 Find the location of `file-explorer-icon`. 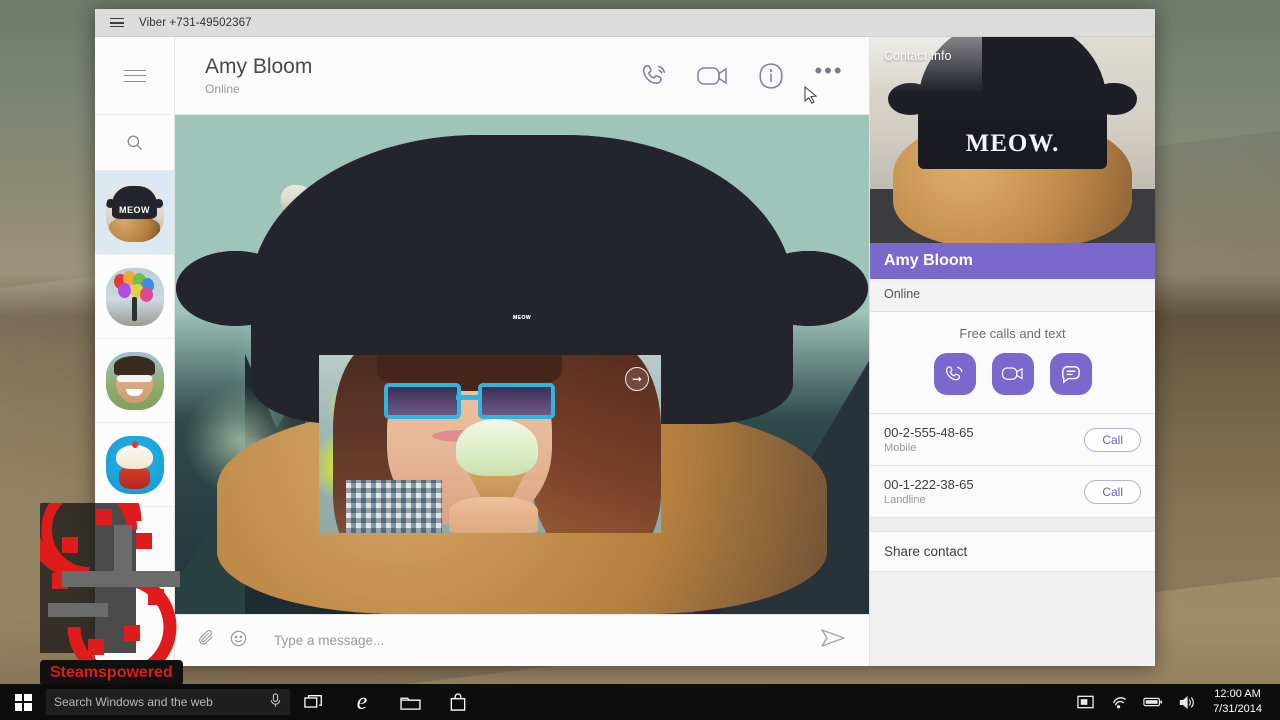

file-explorer-icon is located at coordinates (410, 702).